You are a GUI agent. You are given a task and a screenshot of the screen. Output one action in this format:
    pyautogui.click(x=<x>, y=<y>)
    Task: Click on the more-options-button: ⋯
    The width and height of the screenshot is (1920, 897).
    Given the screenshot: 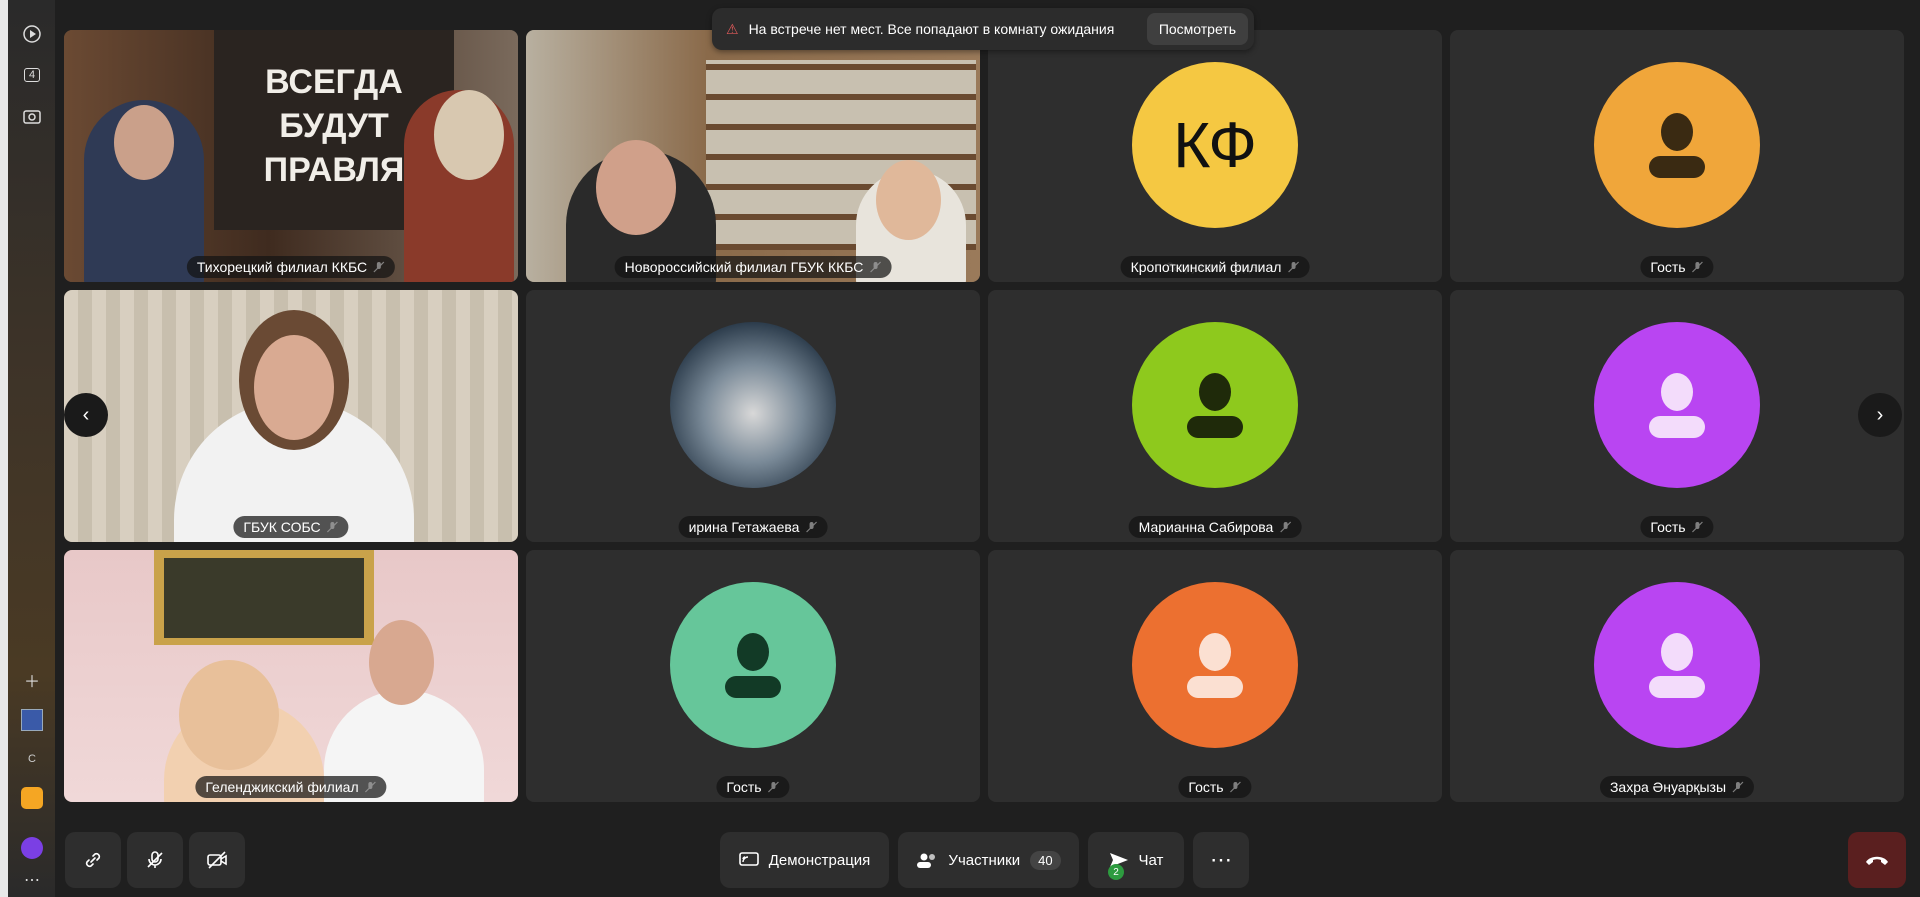 What is the action you would take?
    pyautogui.click(x=1221, y=860)
    